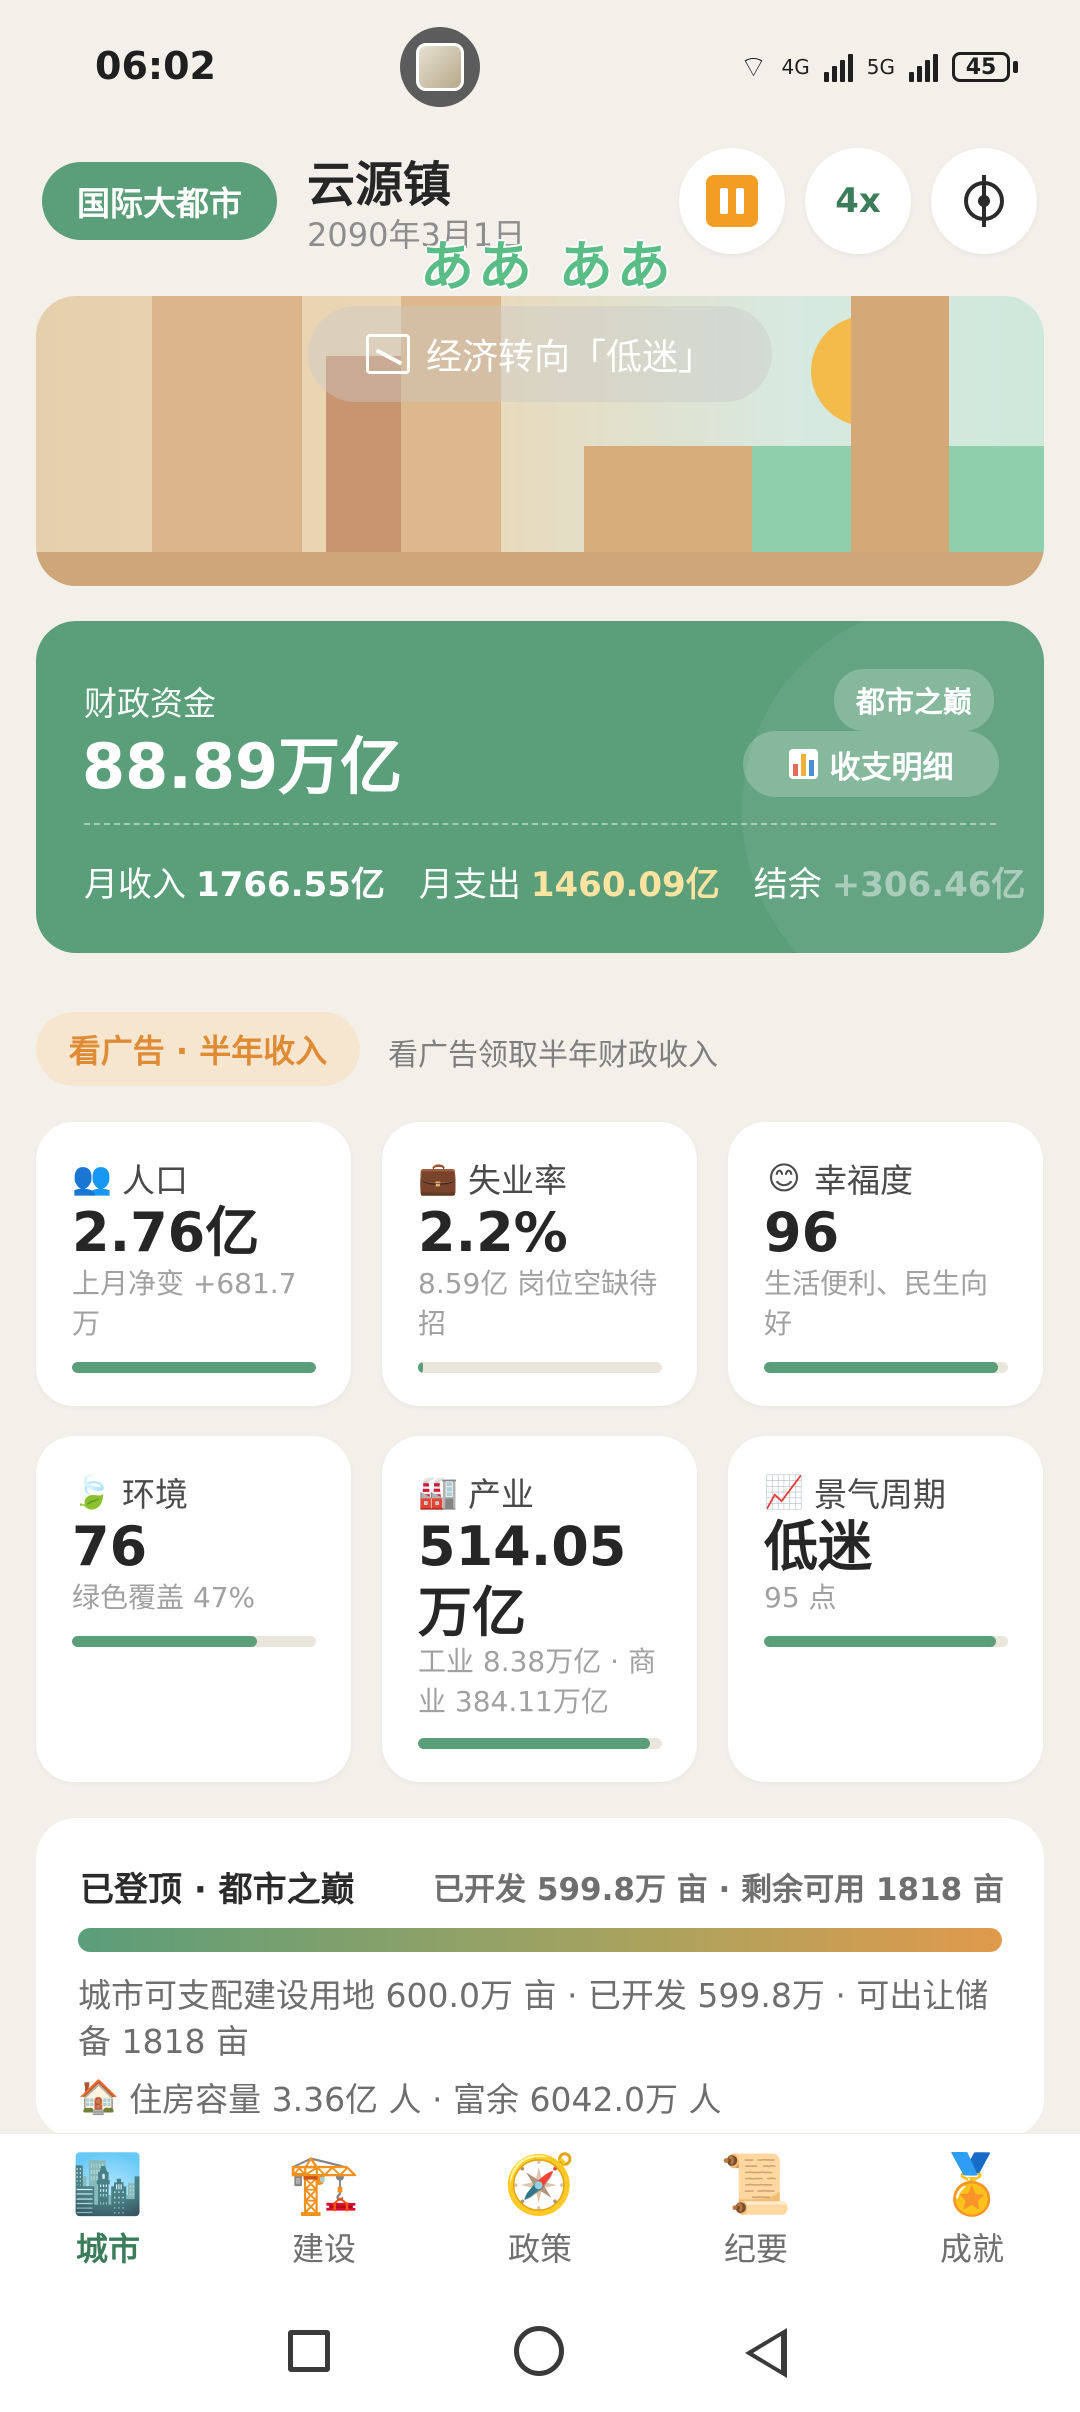  What do you see at coordinates (379, 185) in the screenshot?
I see `city-name: 云源镇` at bounding box center [379, 185].